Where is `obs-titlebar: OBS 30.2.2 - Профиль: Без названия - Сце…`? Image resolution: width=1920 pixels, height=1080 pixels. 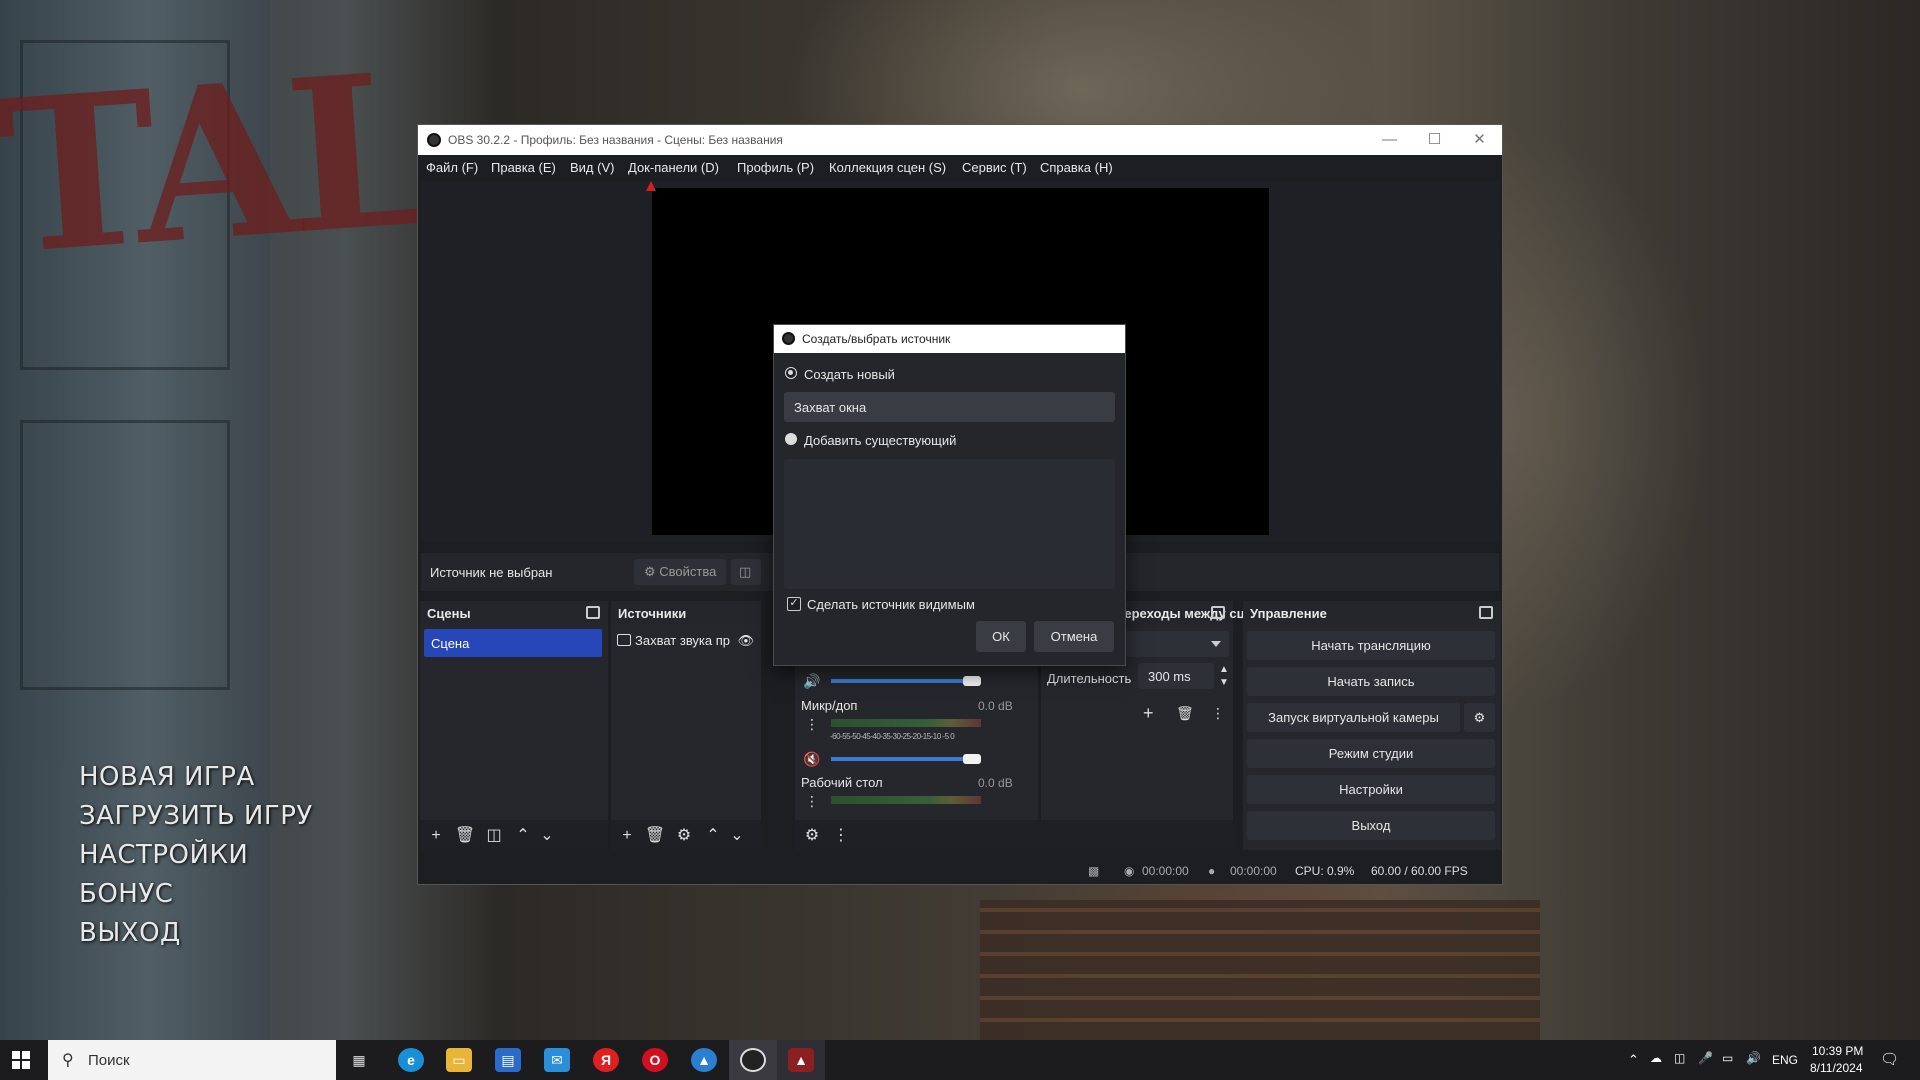
obs-titlebar: OBS 30.2.2 - Профиль: Без названия - Сце… is located at coordinates (960, 140).